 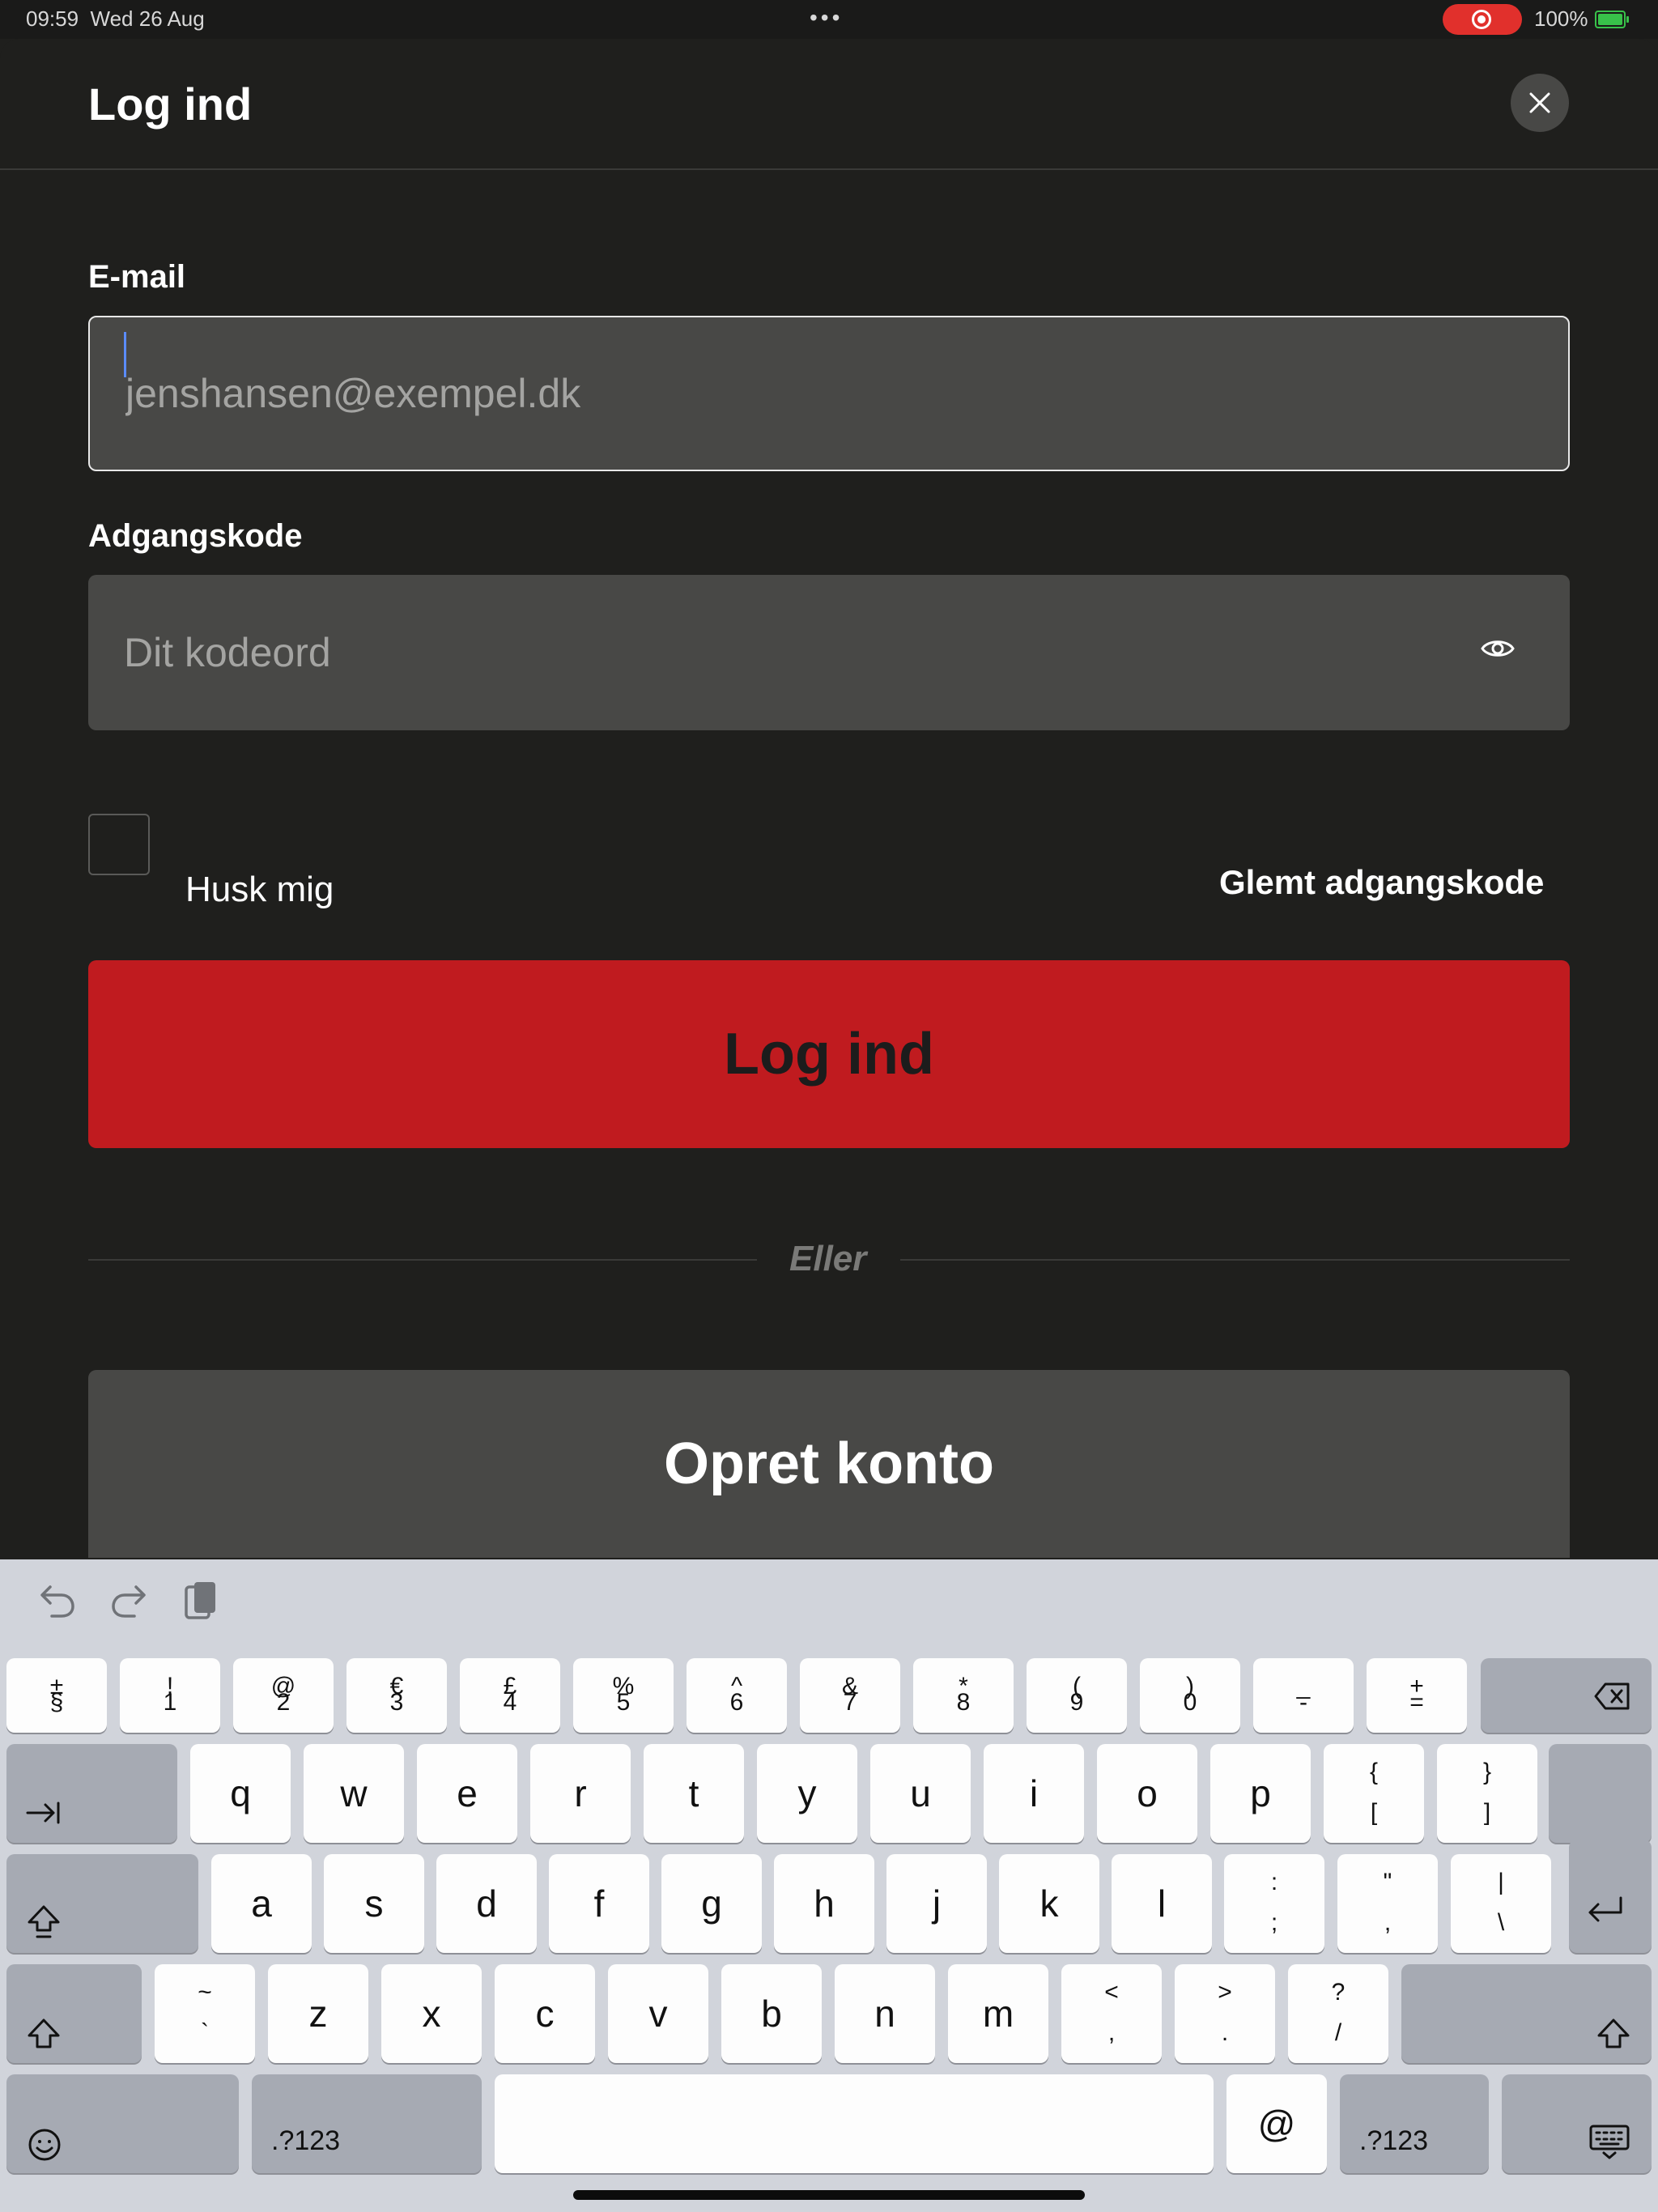 I want to click on key-l: l, so click(x=1162, y=1904).